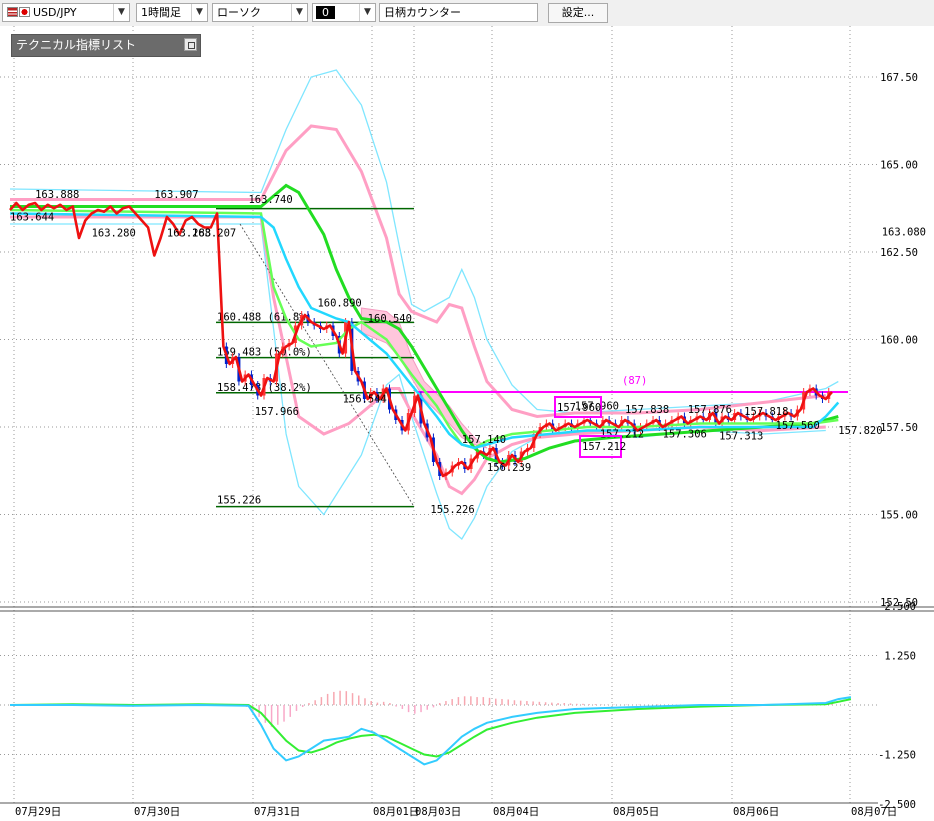  Describe the element at coordinates (904, 233) in the screenshot. I see `current-price-tag: 163.080` at that location.